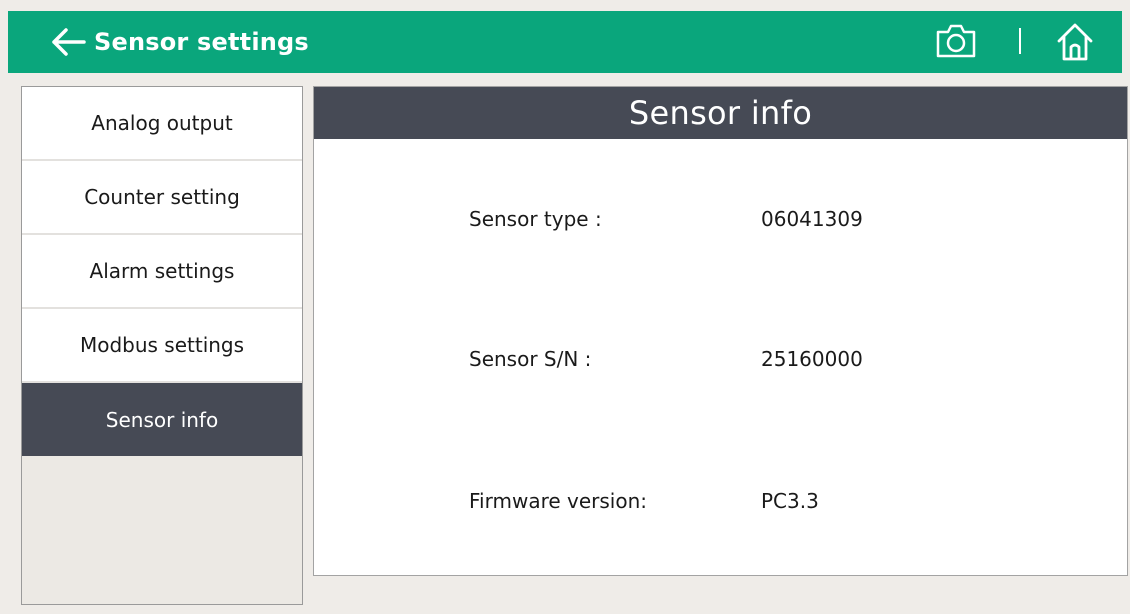 This screenshot has width=1130, height=614. I want to click on sidebar-item-label: Modbus settings, so click(162, 345).